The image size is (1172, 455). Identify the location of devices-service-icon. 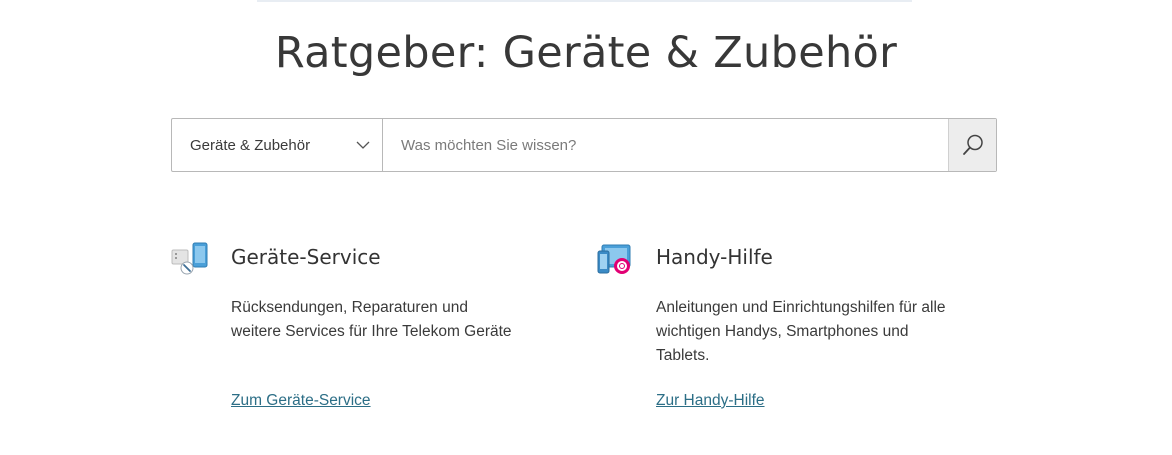
(189, 258).